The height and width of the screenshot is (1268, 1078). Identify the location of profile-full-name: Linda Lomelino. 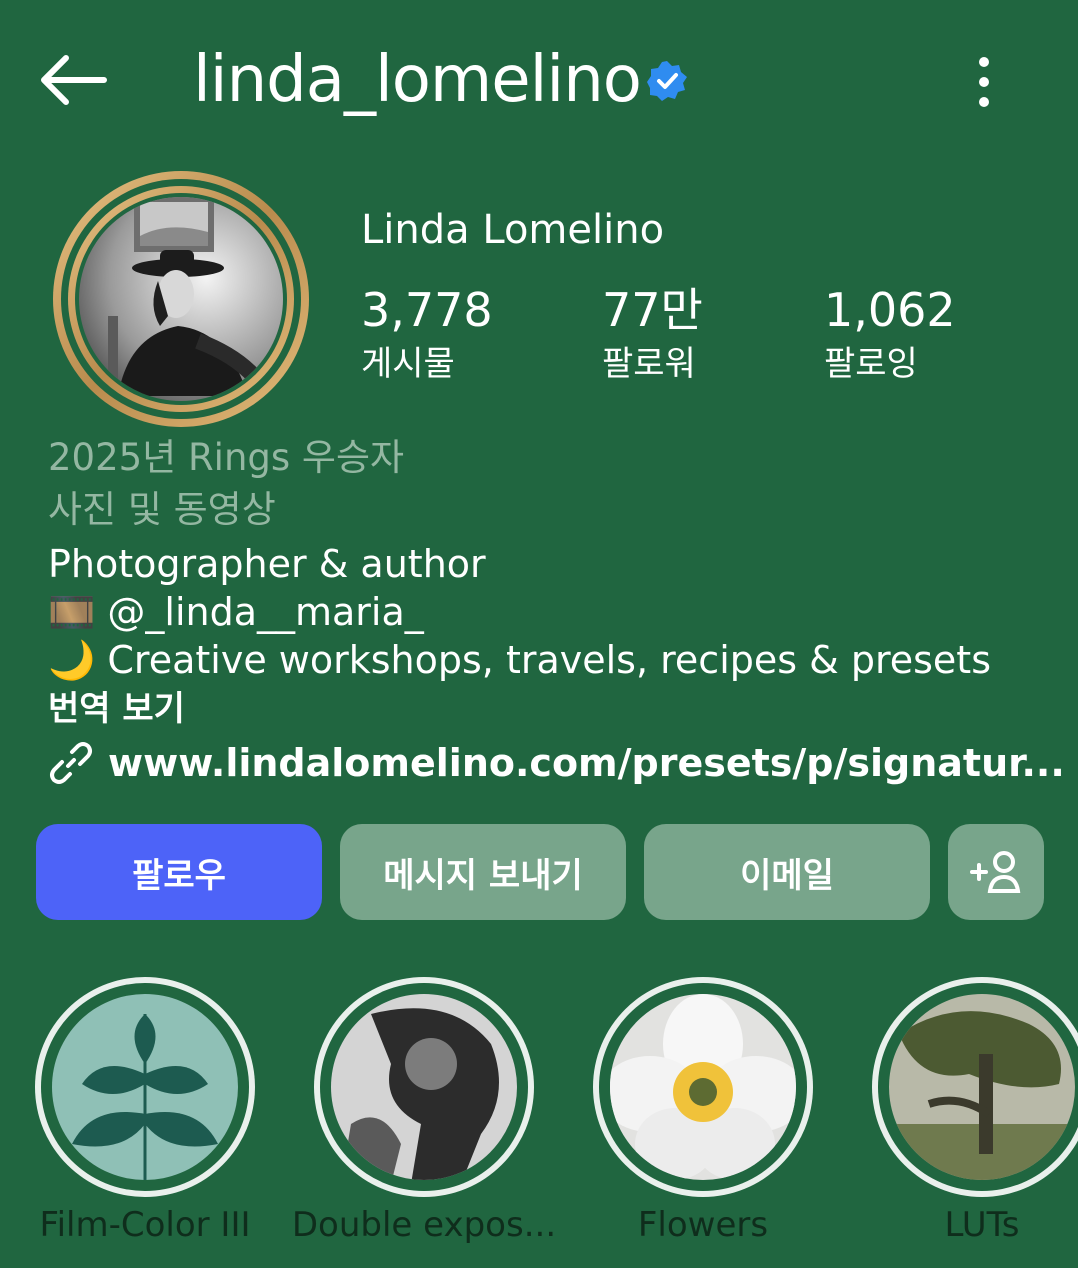
(513, 230).